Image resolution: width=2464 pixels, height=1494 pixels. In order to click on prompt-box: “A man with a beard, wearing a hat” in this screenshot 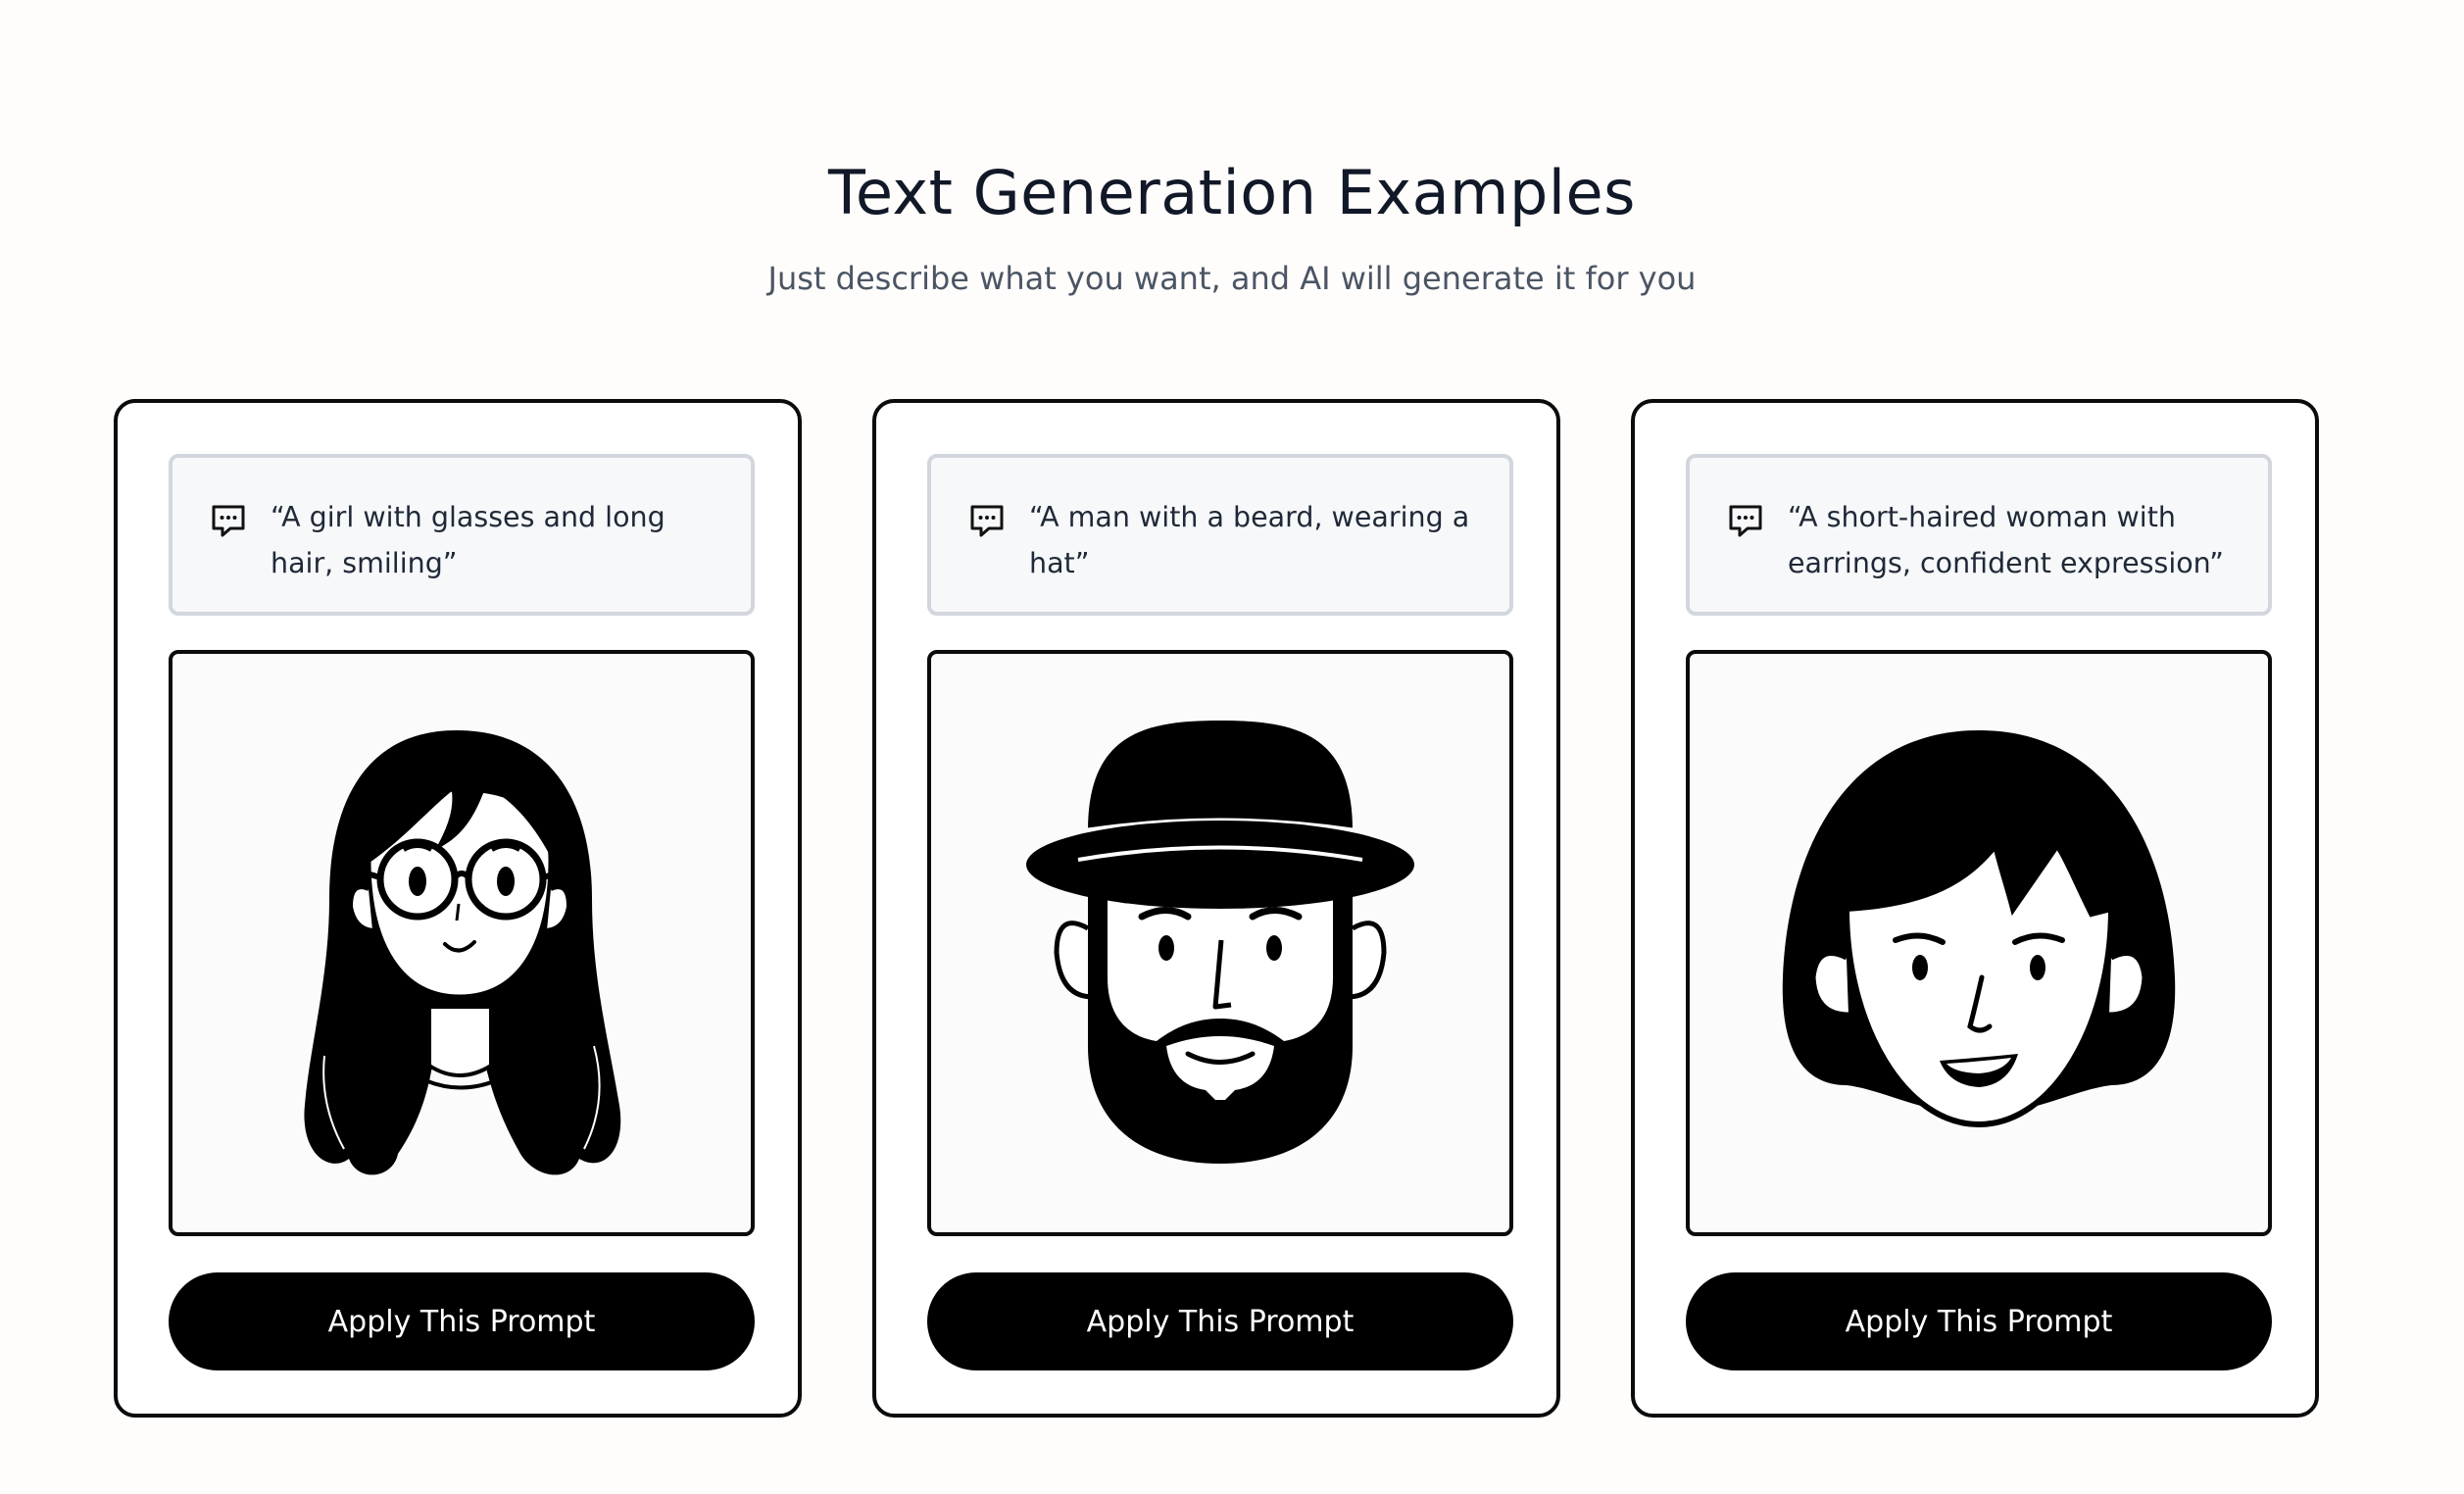, I will do `click(1220, 535)`.